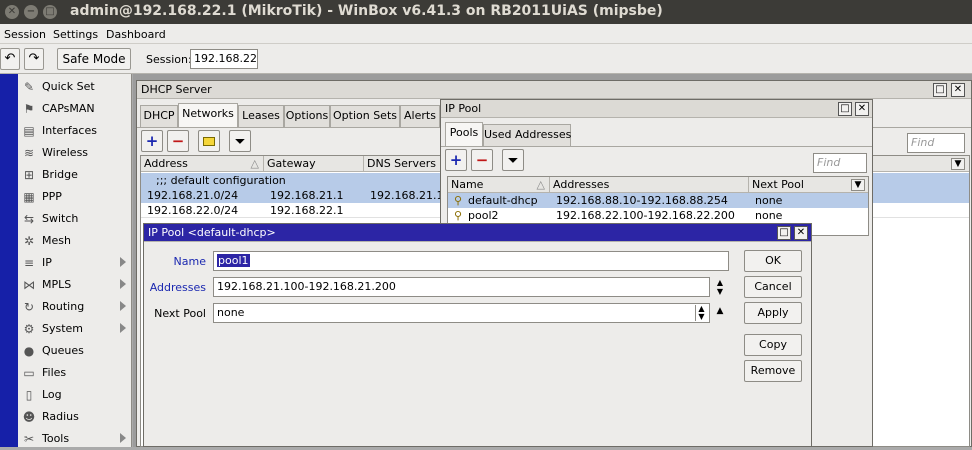 This screenshot has width=972, height=450. I want to click on menu-settings: Settings, so click(75, 34).